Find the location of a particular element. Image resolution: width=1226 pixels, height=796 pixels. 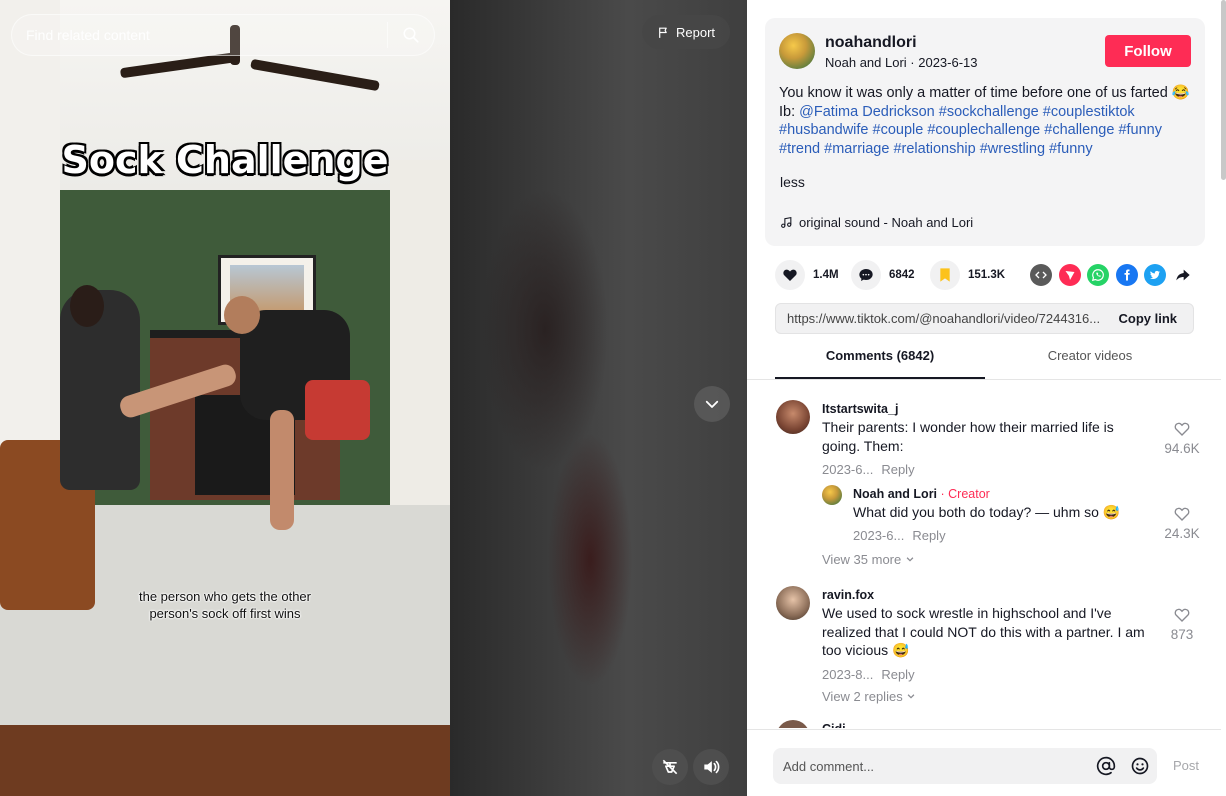

tab-bar: Comments (6842) Creator videos is located at coordinates (985, 363).